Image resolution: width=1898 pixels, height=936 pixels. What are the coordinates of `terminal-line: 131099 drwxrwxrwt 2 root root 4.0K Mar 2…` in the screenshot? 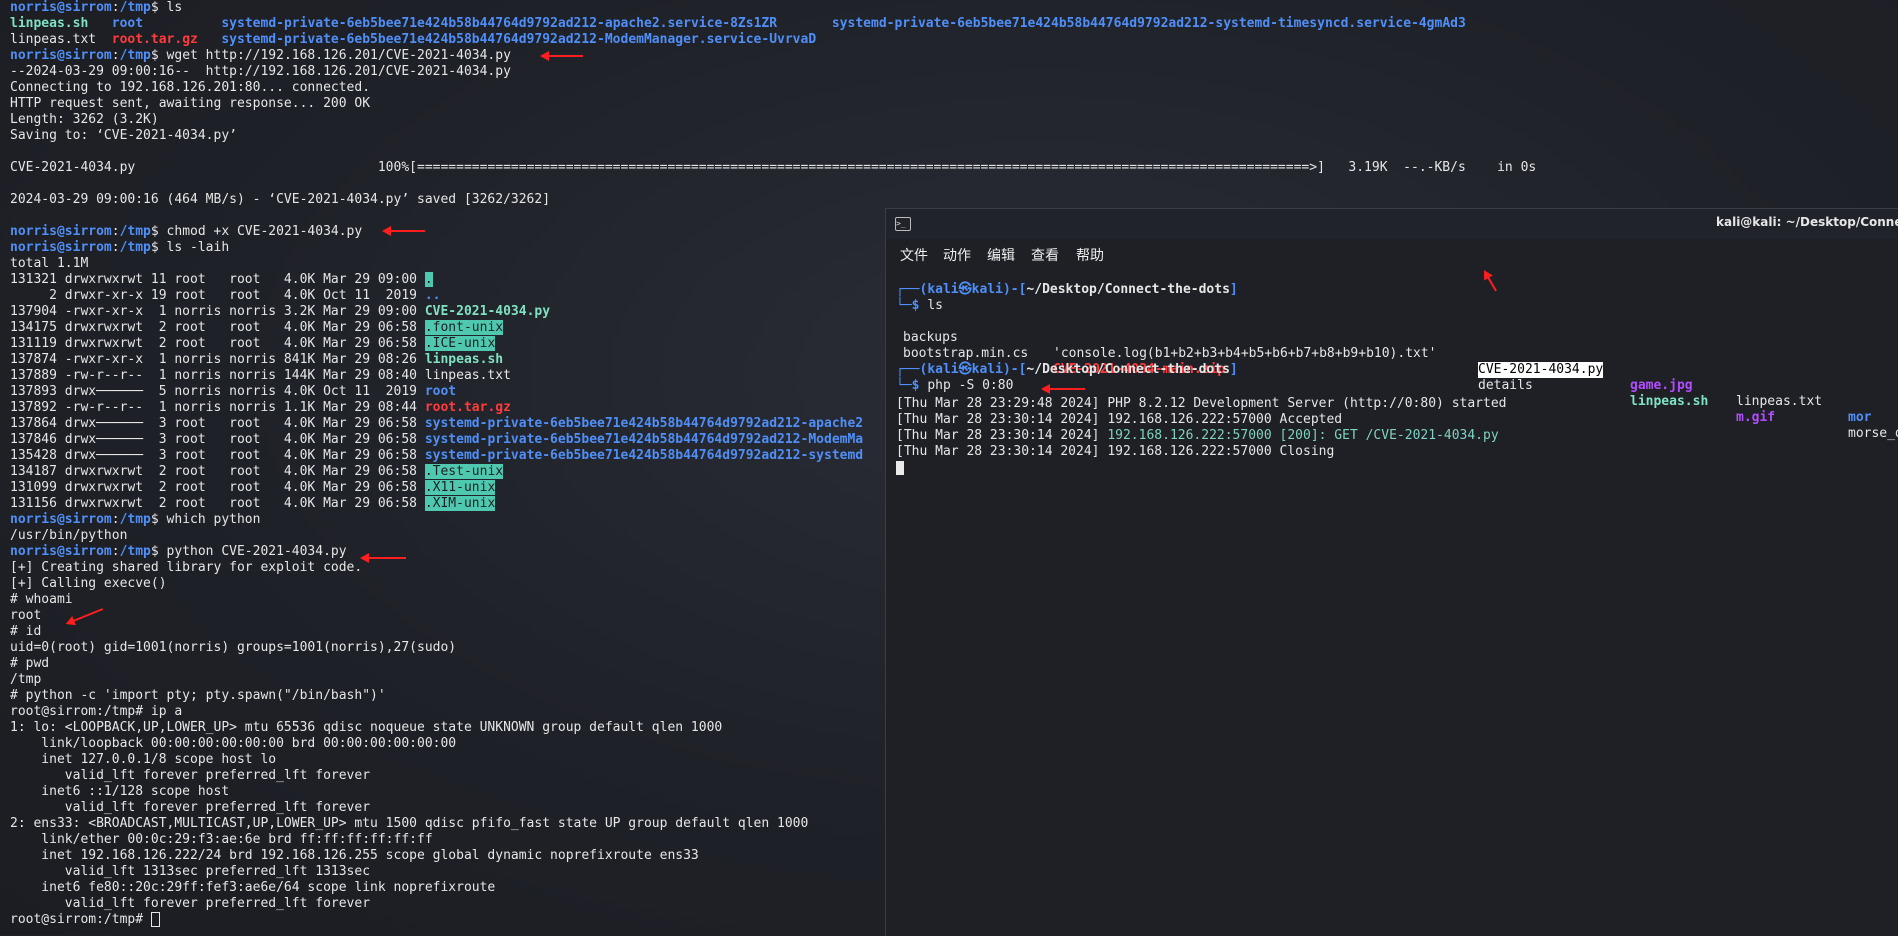 It's located at (253, 488).